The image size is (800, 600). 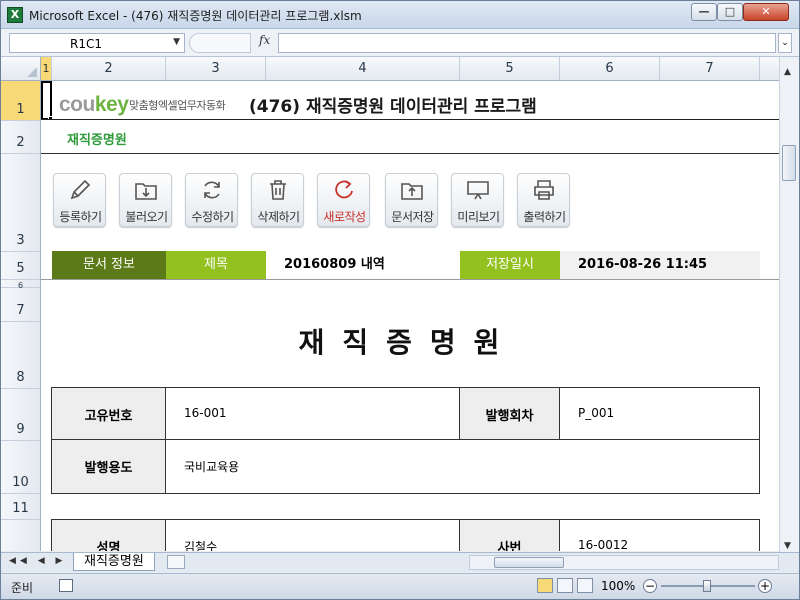 What do you see at coordinates (478, 217) in the screenshot?
I see `preview-button-label: 미리보기` at bounding box center [478, 217].